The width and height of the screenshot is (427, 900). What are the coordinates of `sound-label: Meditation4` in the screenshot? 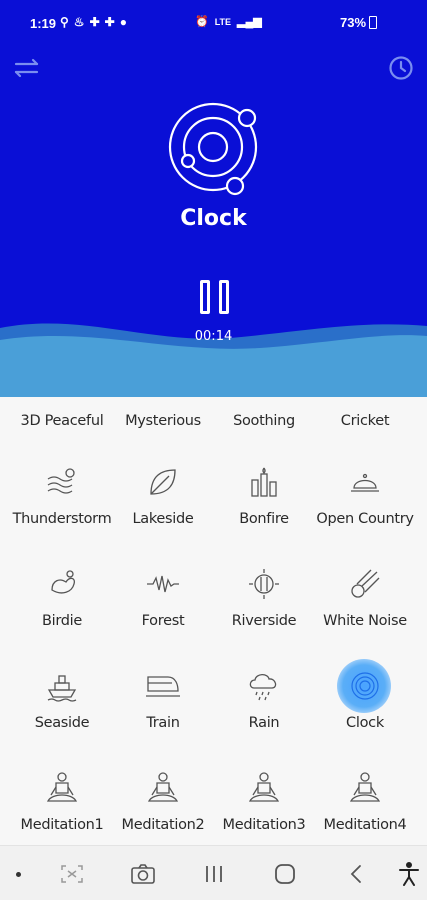 It's located at (365, 825).